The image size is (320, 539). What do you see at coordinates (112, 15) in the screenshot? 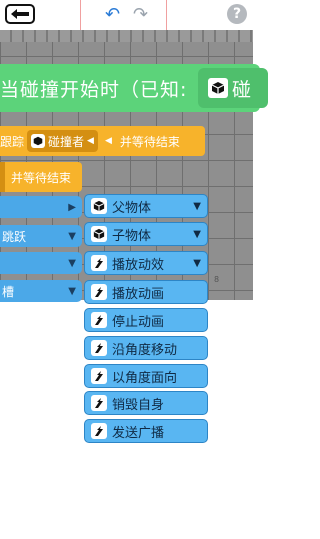
I see `undo-icon: ↶` at bounding box center [112, 15].